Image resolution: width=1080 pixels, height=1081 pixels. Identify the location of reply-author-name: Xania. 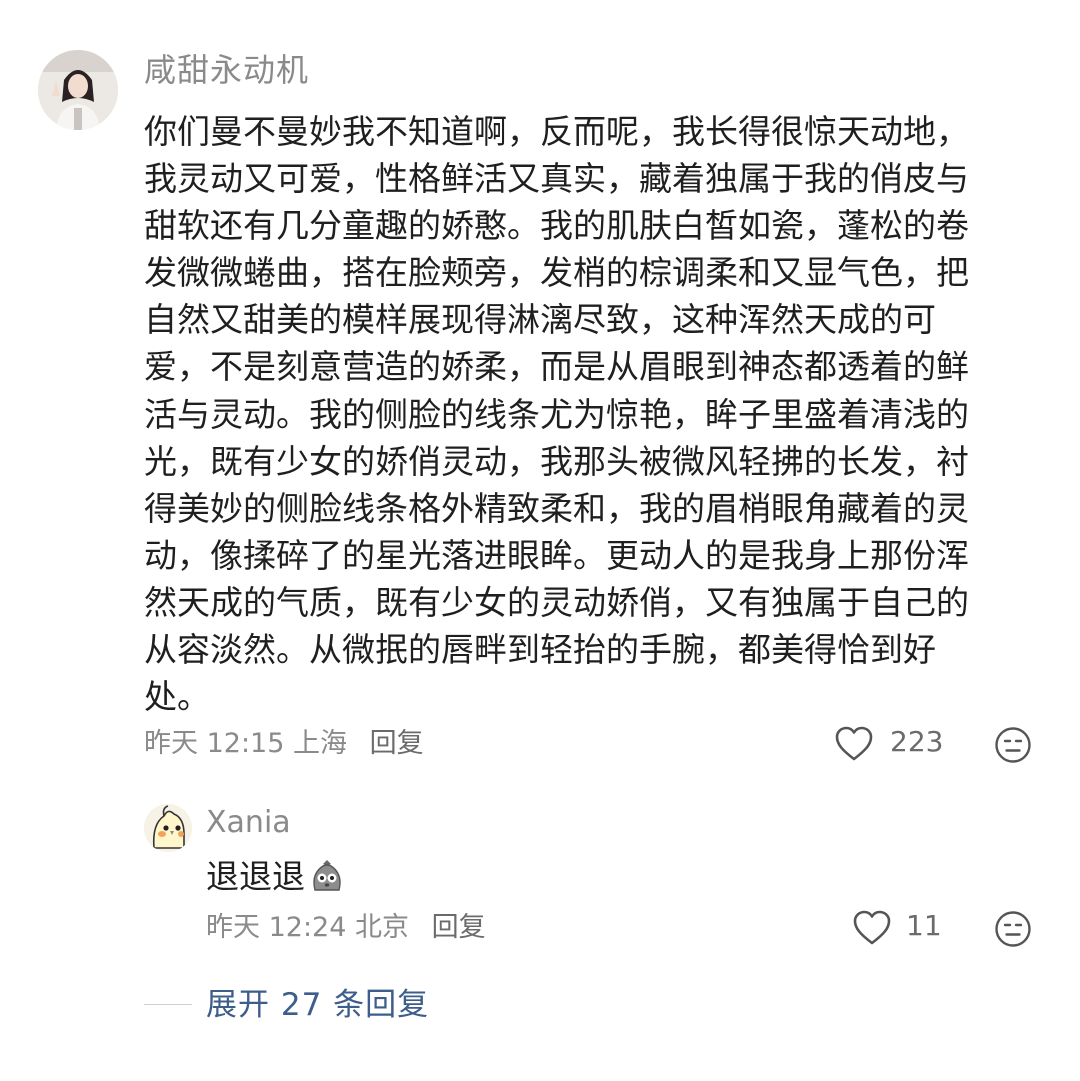
(248, 823).